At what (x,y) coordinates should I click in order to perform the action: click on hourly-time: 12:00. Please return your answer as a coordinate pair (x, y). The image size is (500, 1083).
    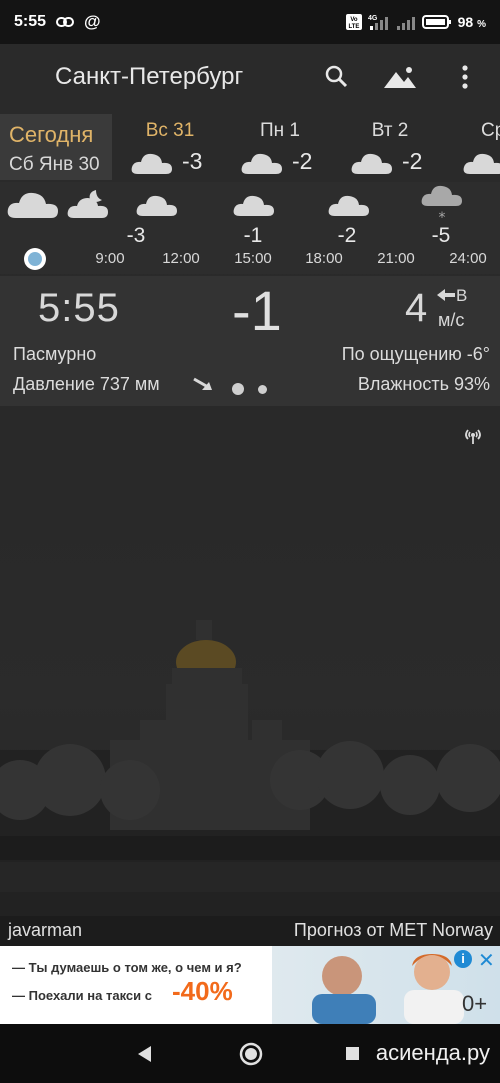
    Looking at the image, I should click on (181, 258).